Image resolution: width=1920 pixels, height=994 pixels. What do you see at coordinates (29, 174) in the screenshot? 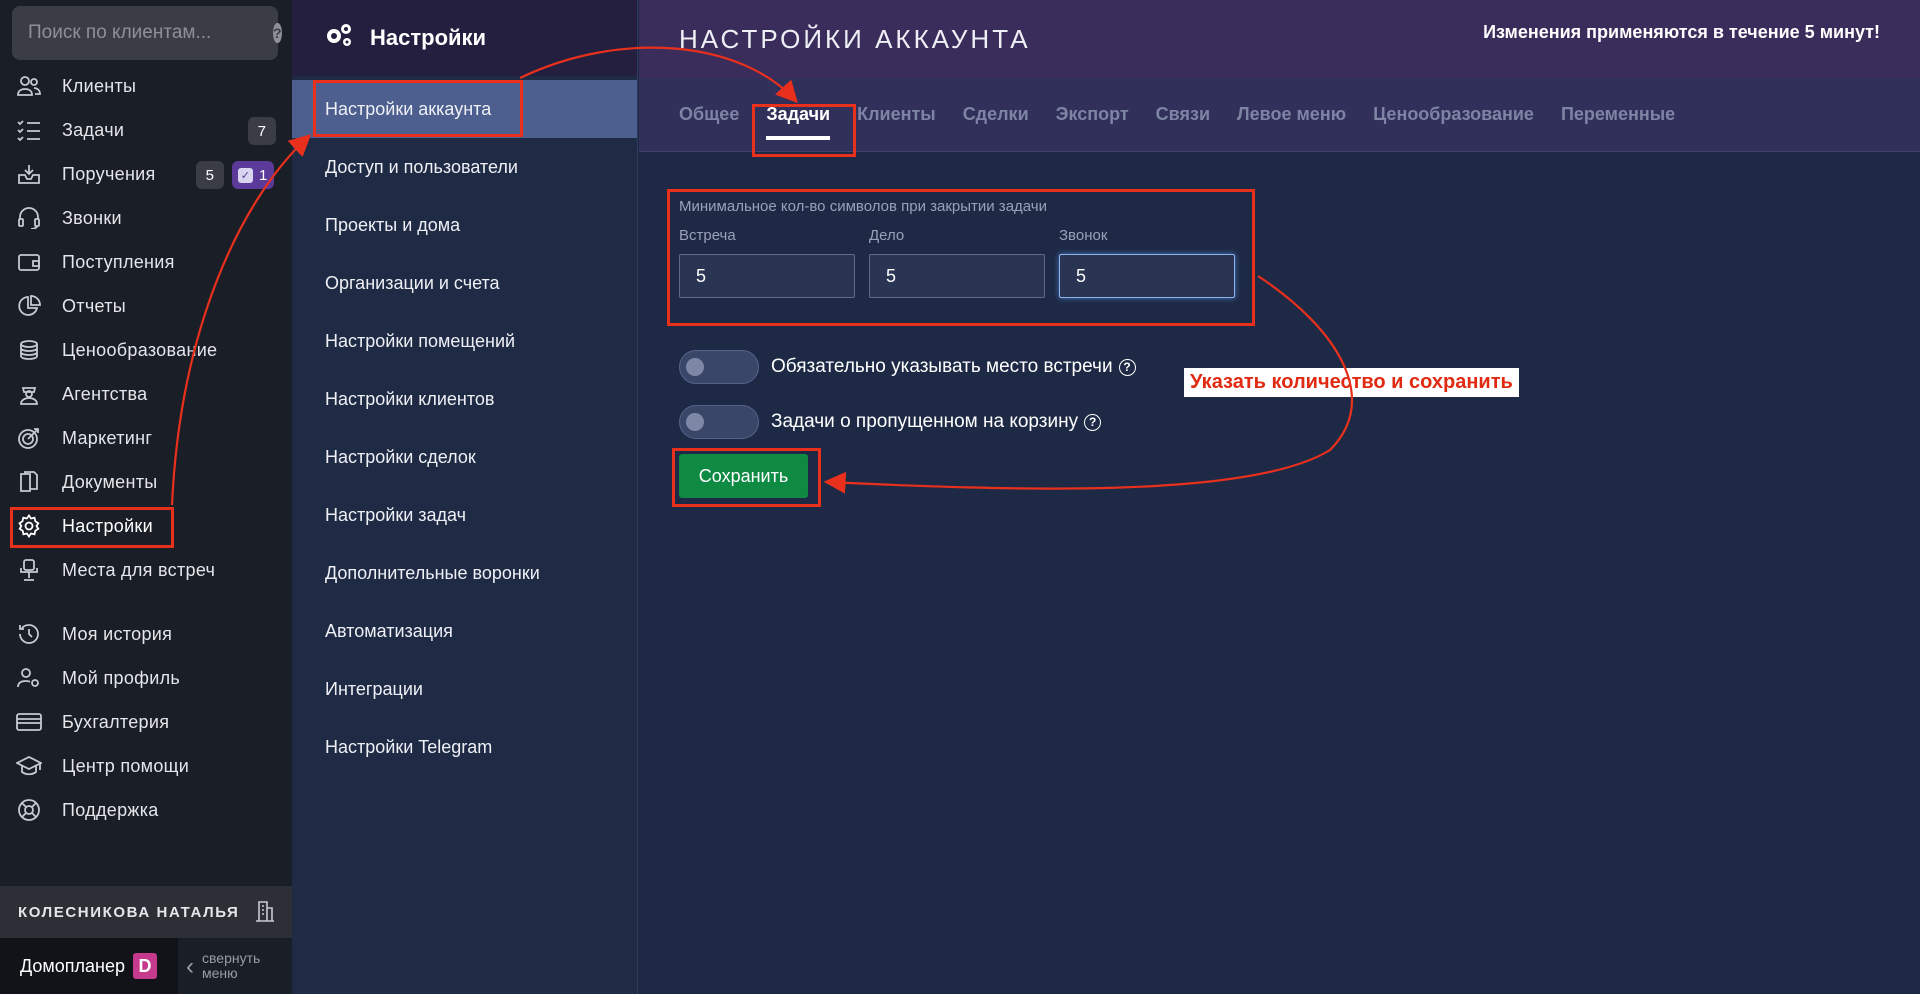
I see `inbox-icon` at bounding box center [29, 174].